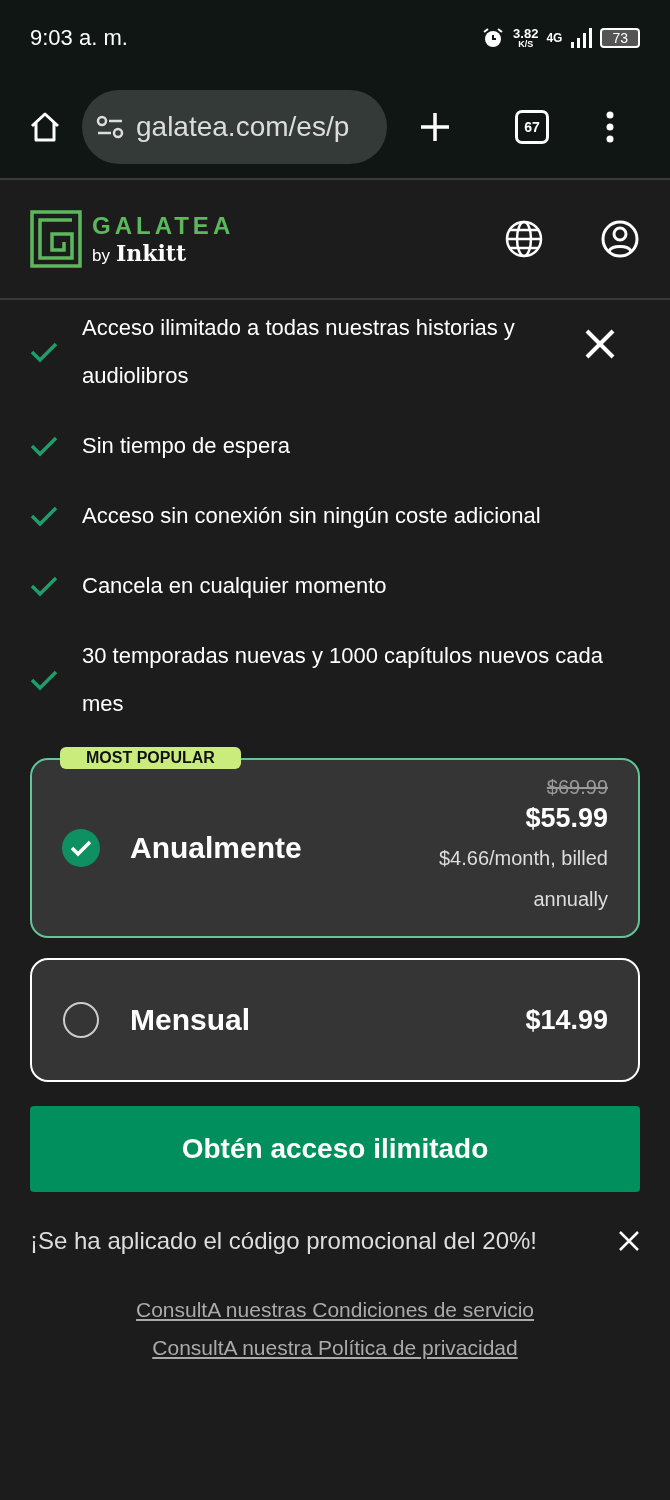 This screenshot has width=670, height=1500. What do you see at coordinates (335, 1348) in the screenshot?
I see `legal-link: ConsultA nuestra Política de privacidad` at bounding box center [335, 1348].